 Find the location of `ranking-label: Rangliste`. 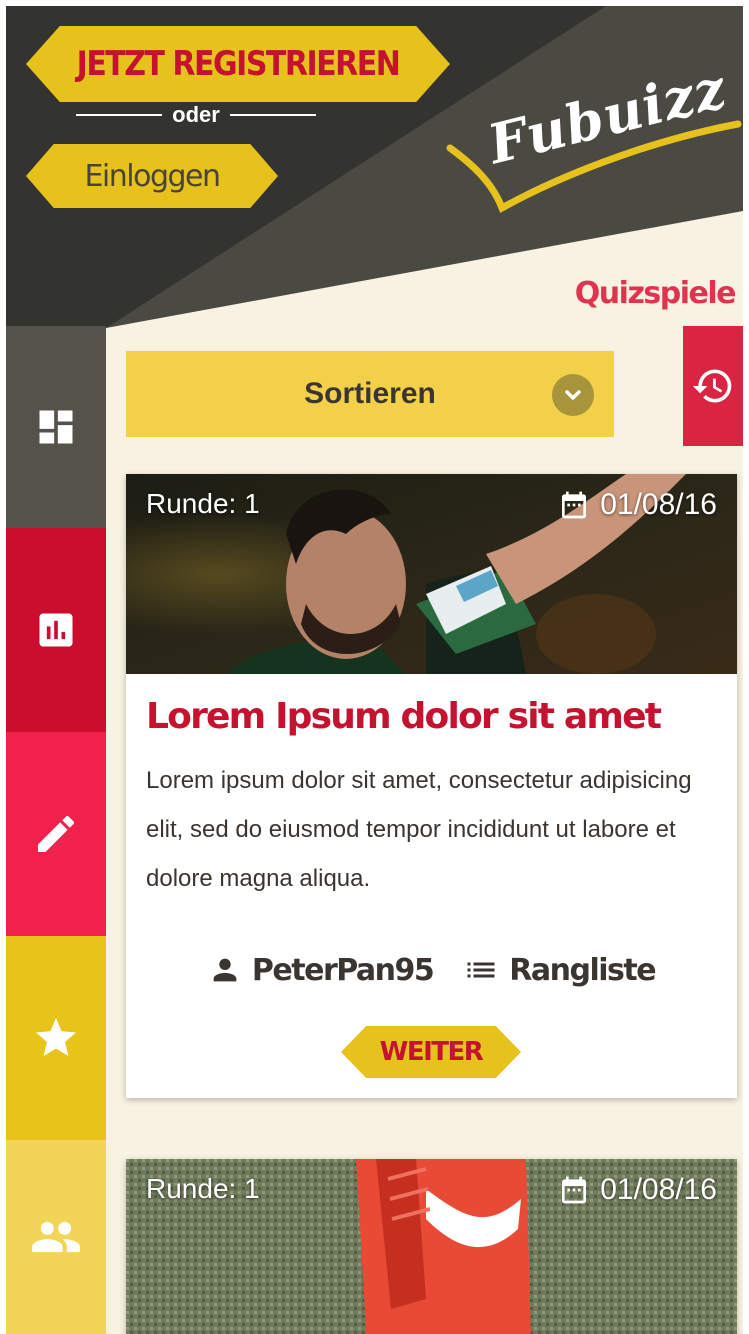

ranking-label: Rangliste is located at coordinates (582, 970).